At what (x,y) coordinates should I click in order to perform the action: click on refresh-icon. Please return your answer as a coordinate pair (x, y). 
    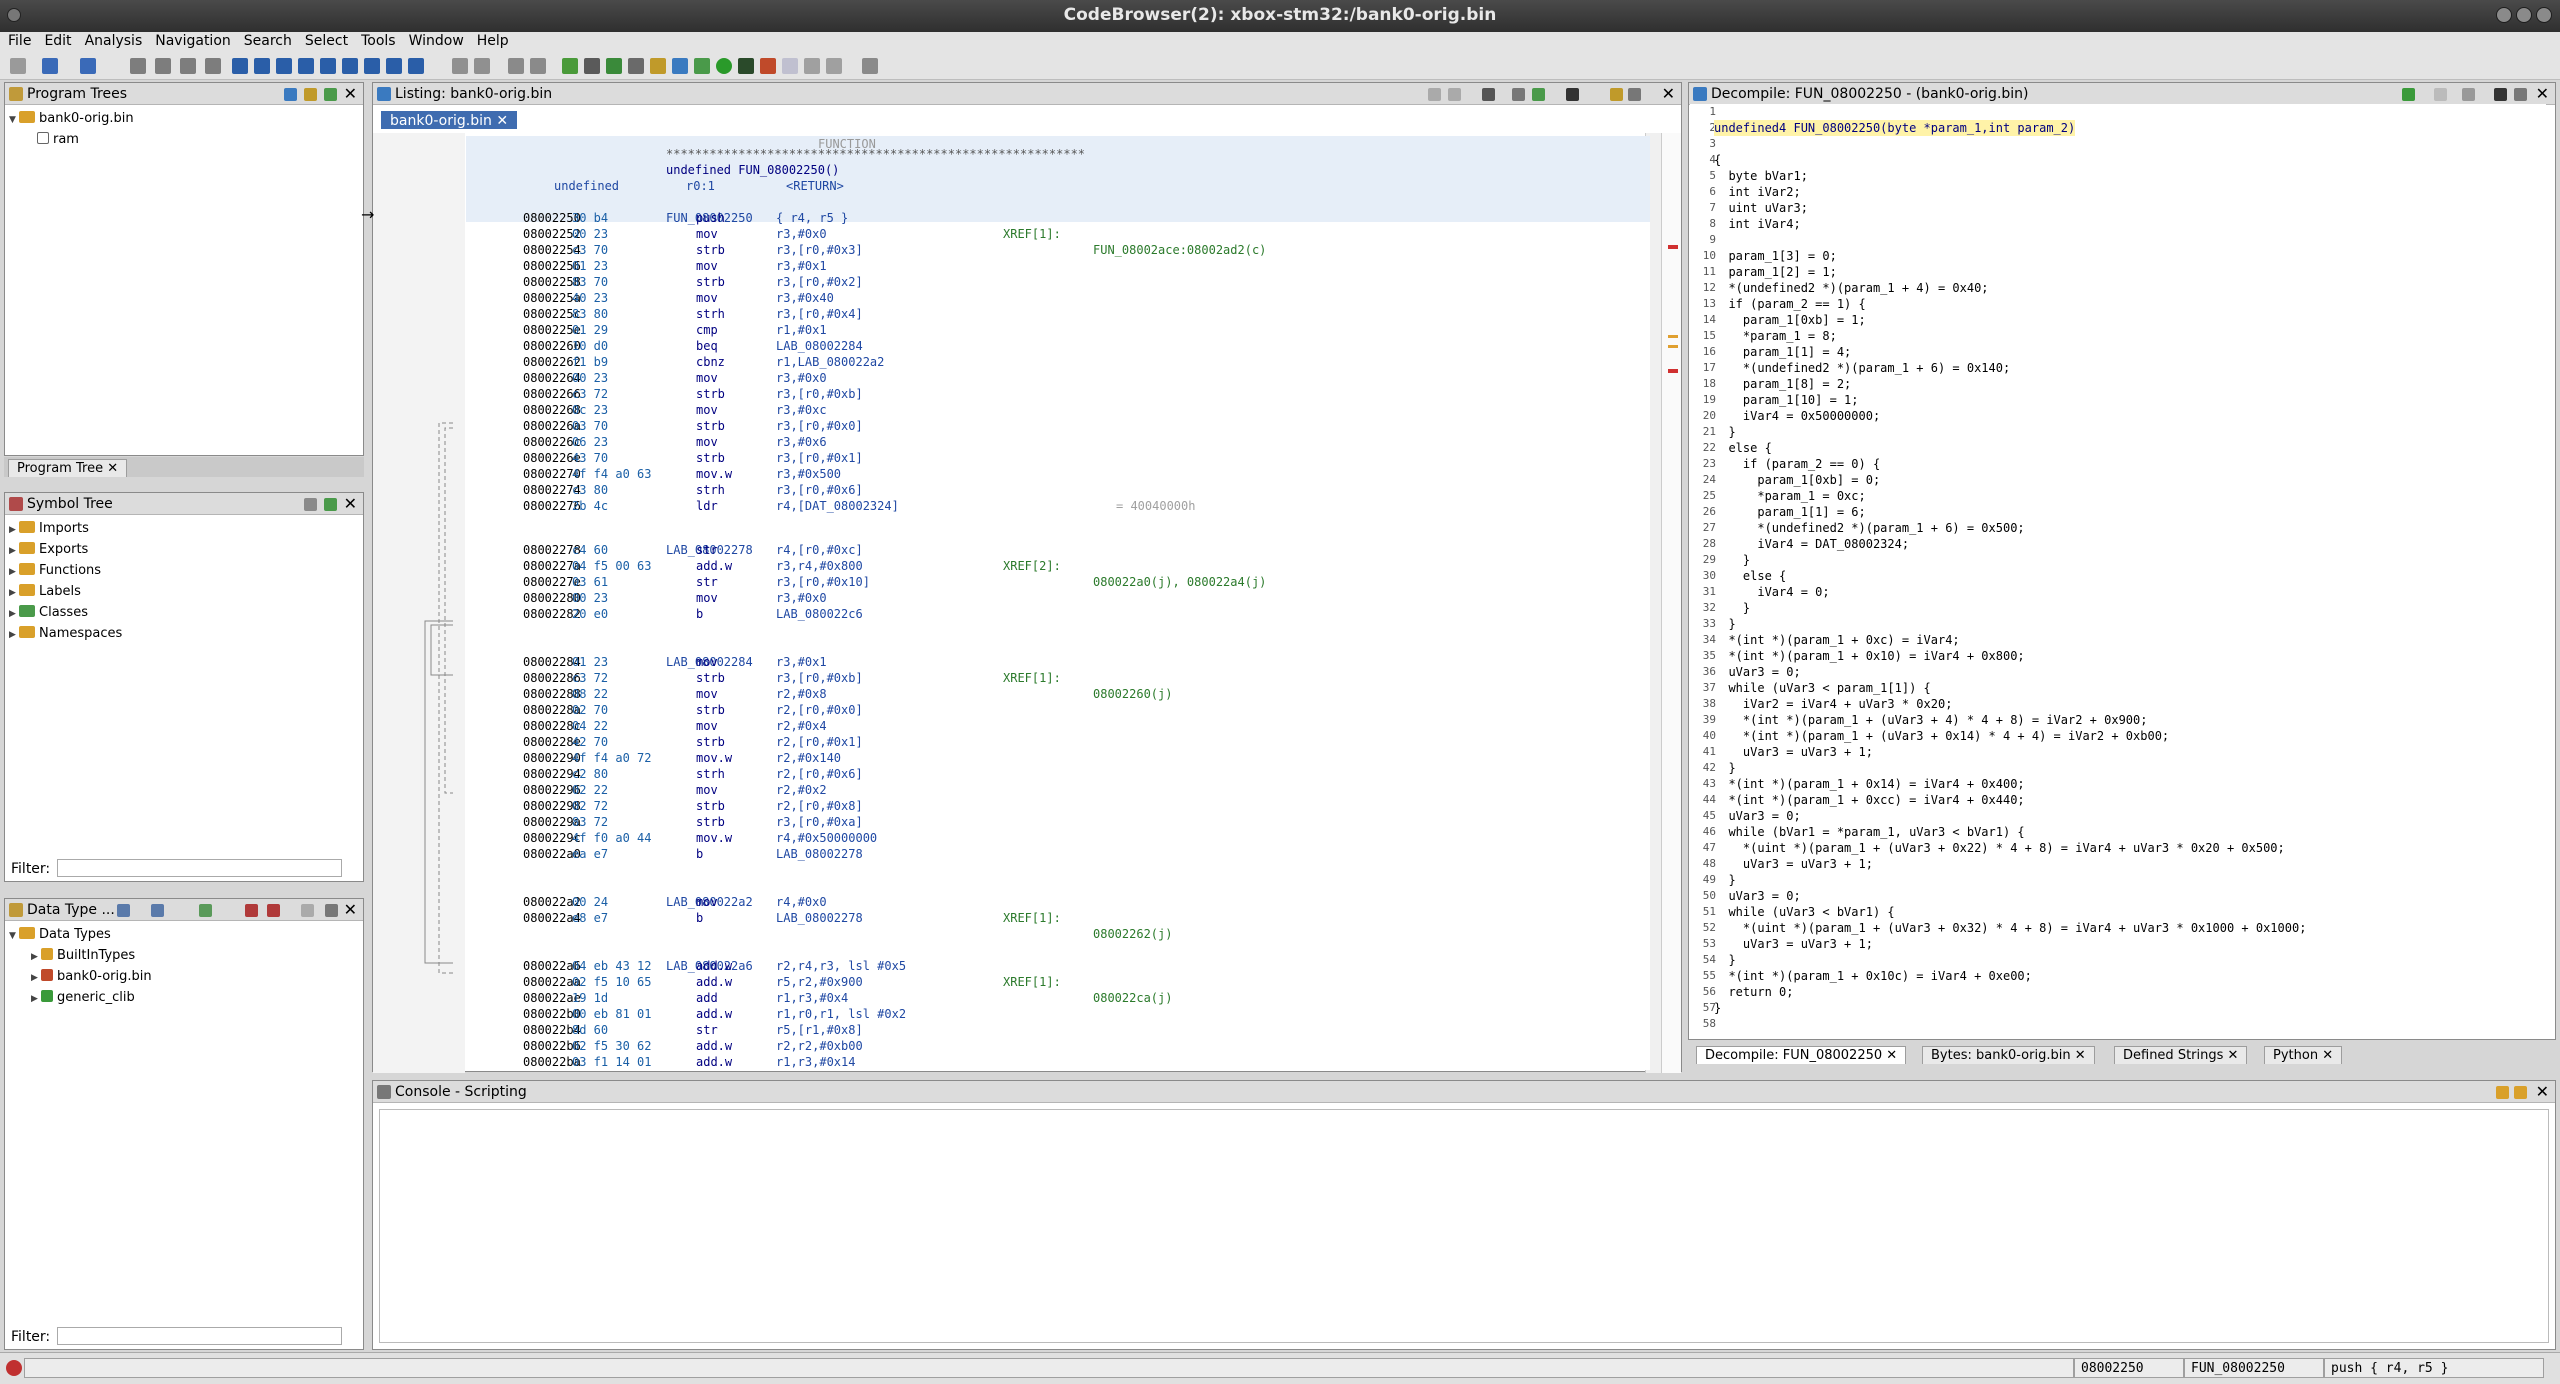
    Looking at the image, I should click on (2408, 94).